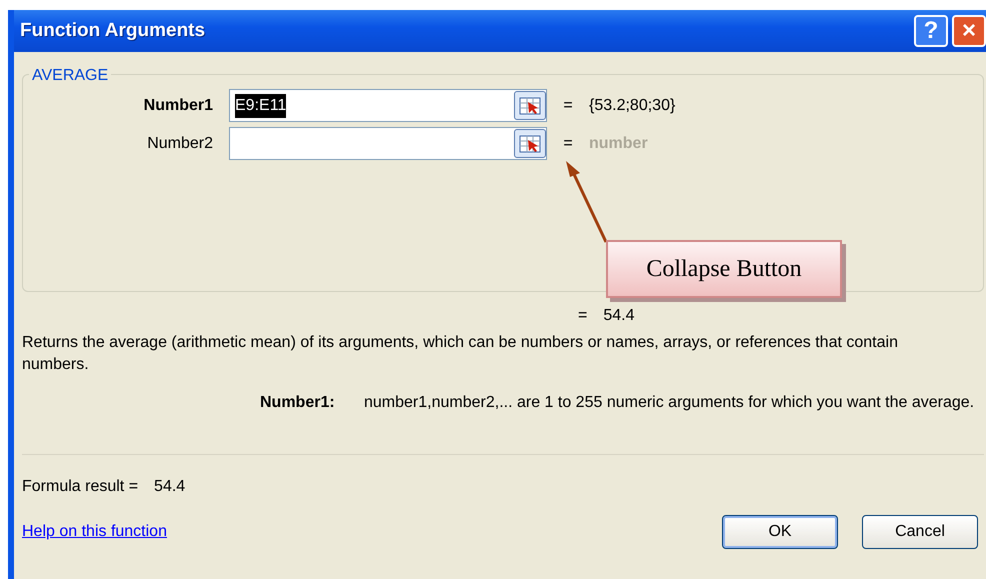 Image resolution: width=986 pixels, height=579 pixels. What do you see at coordinates (298, 403) in the screenshot?
I see `argument-help-label: Number1:` at bounding box center [298, 403].